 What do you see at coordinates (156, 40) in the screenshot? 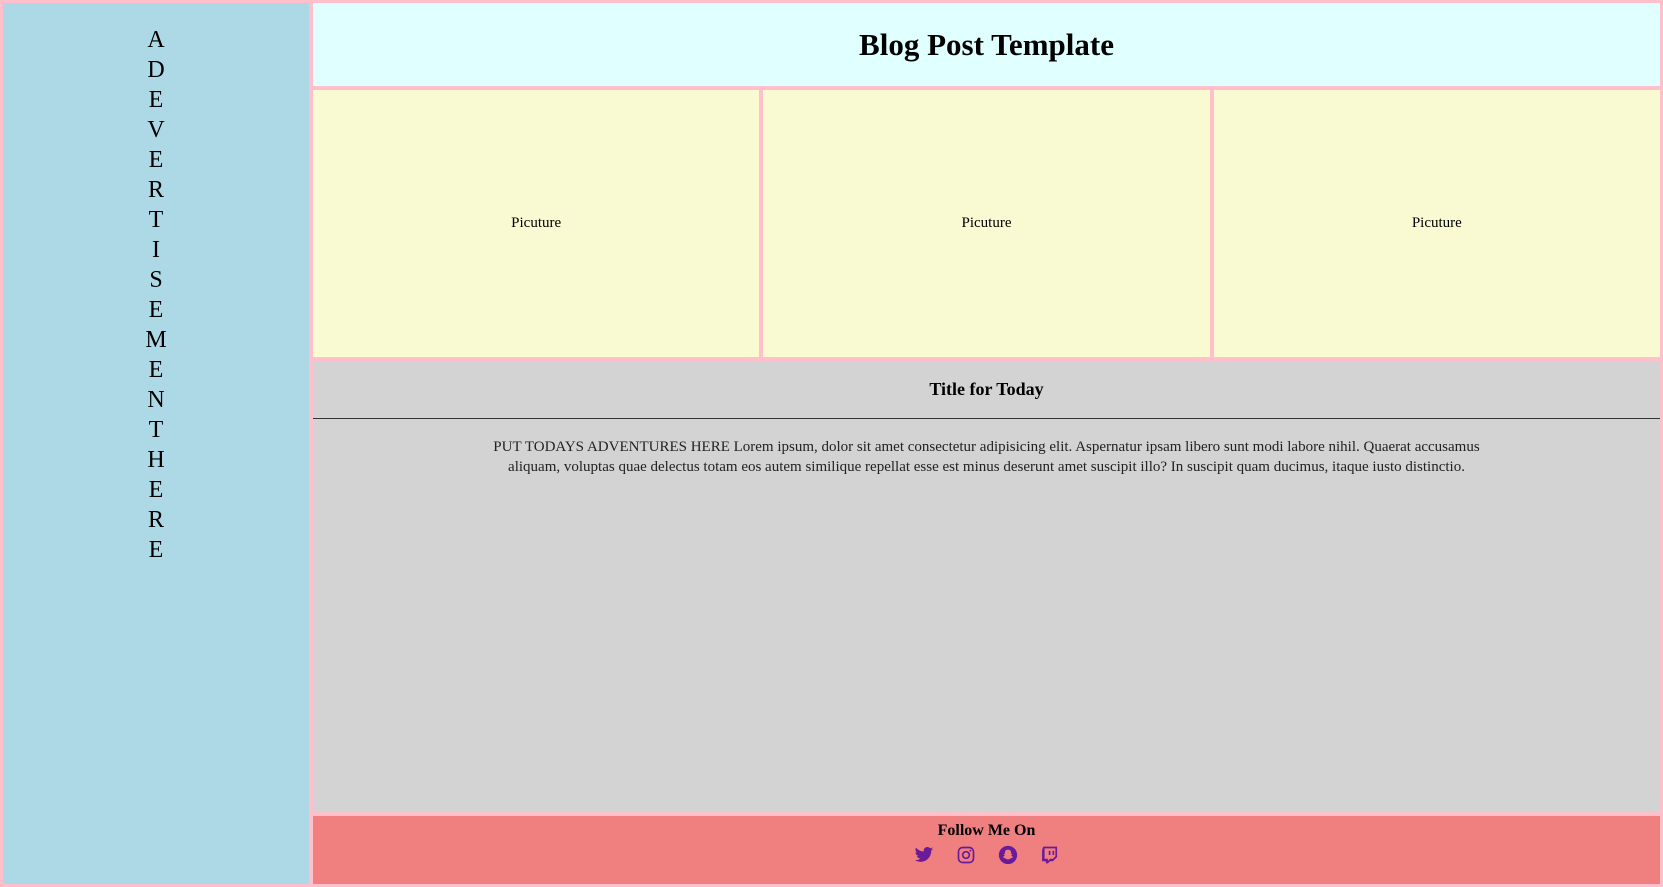
I see `ad-letter: A` at bounding box center [156, 40].